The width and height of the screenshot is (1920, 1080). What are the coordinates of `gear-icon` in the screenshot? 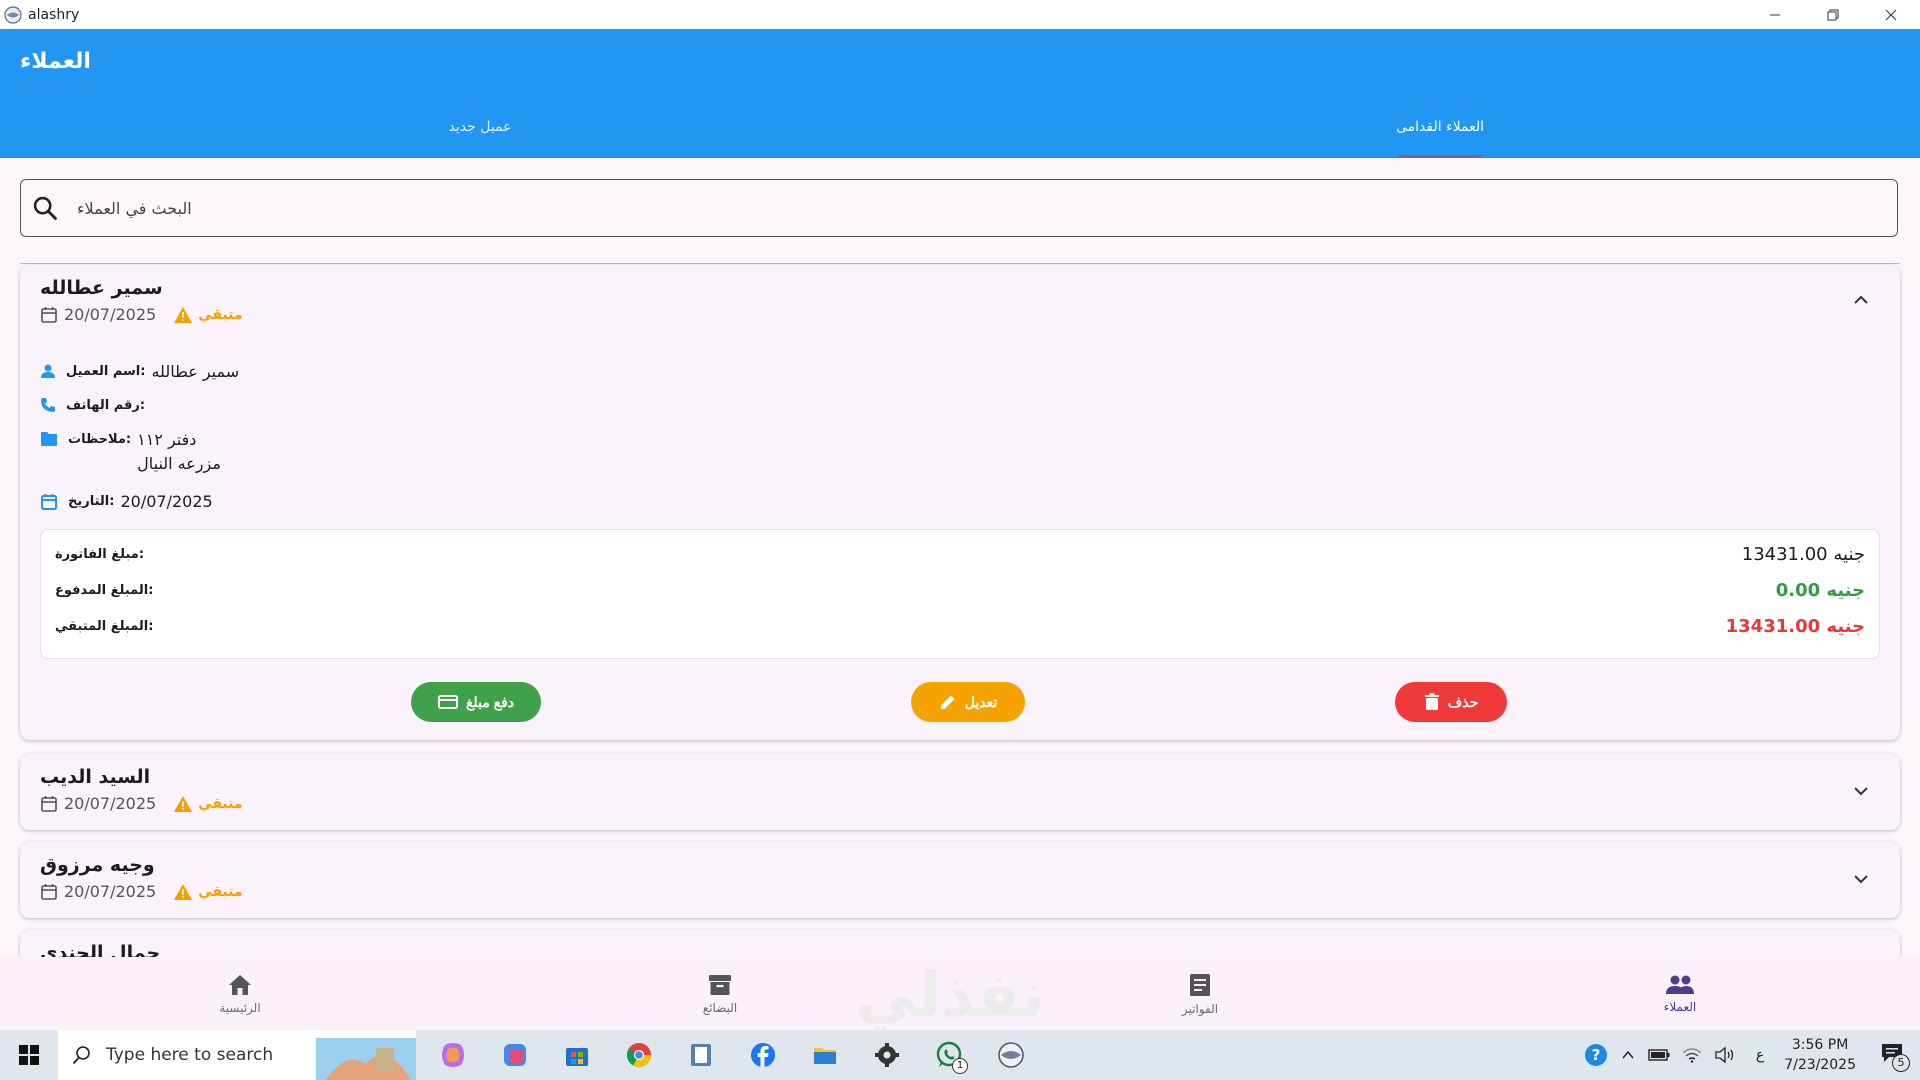 It's located at (887, 1055).